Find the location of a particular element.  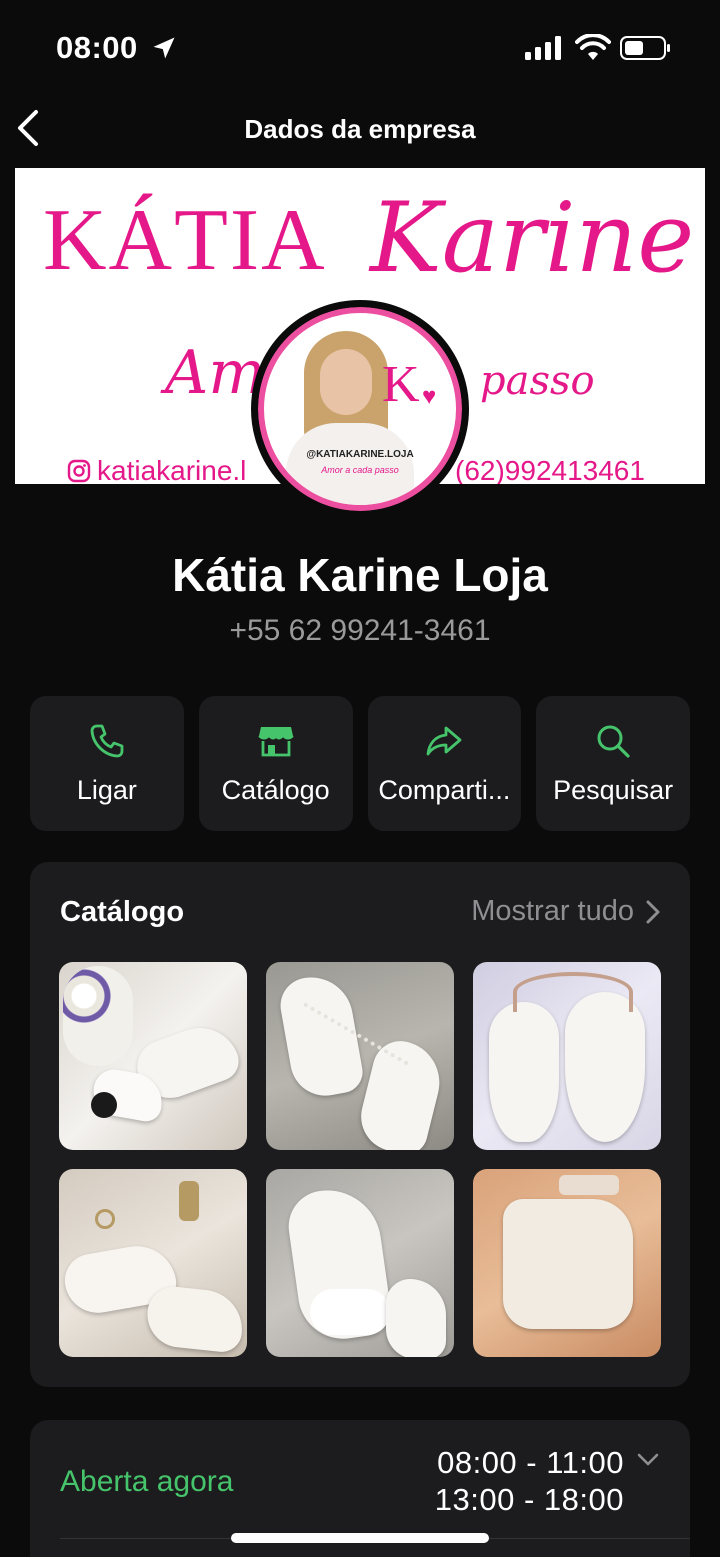

chevron-down-icon is located at coordinates (648, 1460).